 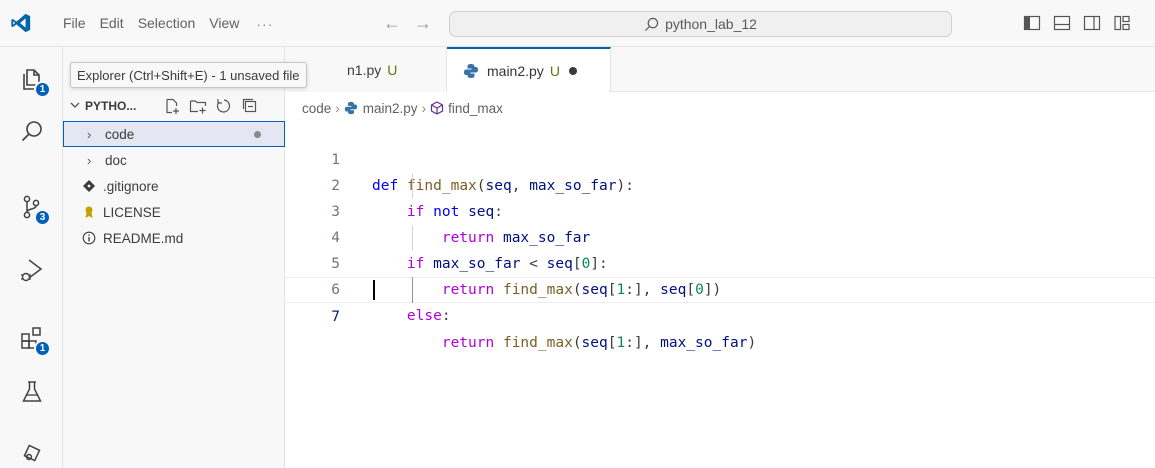 What do you see at coordinates (224, 106) in the screenshot?
I see `refresh-icon` at bounding box center [224, 106].